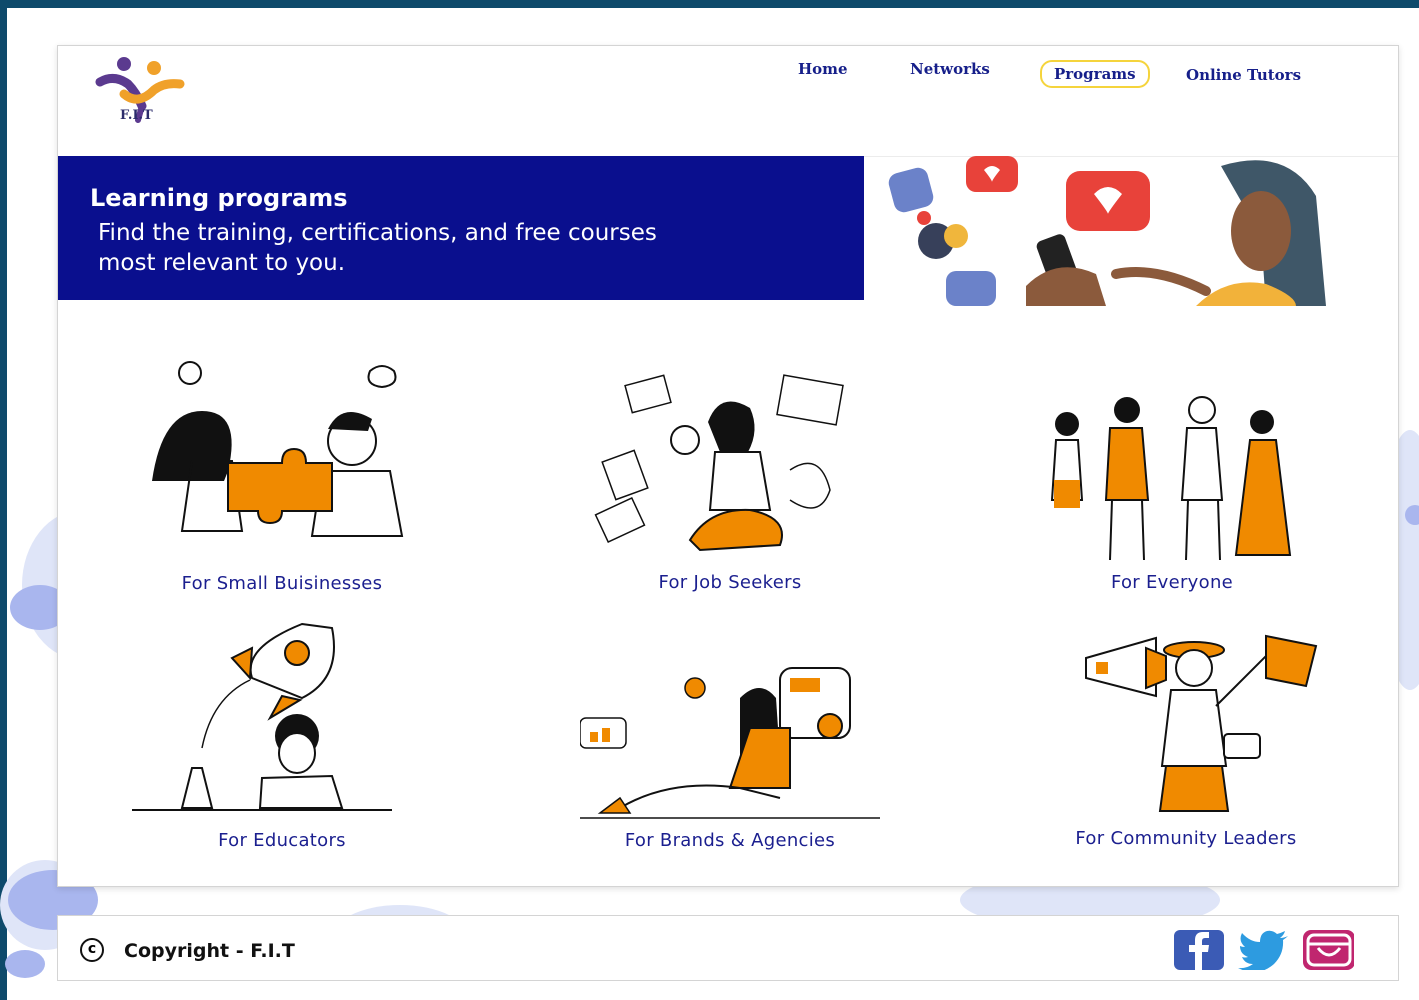 Image resolution: width=1419 pixels, height=1000 pixels. Describe the element at coordinates (209, 951) in the screenshot. I see `copyright-text: Copyright - F.I.T` at that location.